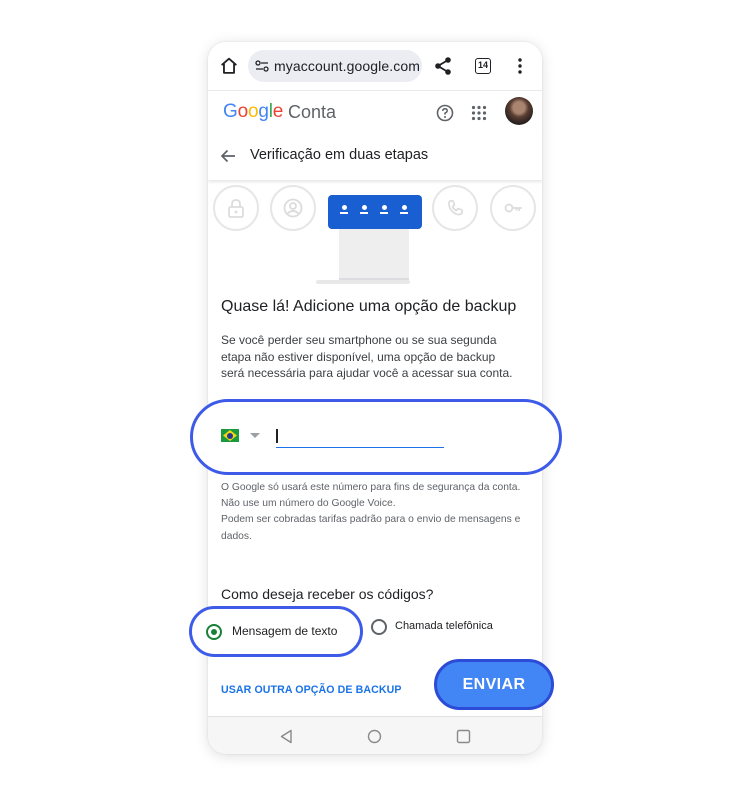 The image size is (750, 794). I want to click on lock-illustration-icon, so click(236, 208).